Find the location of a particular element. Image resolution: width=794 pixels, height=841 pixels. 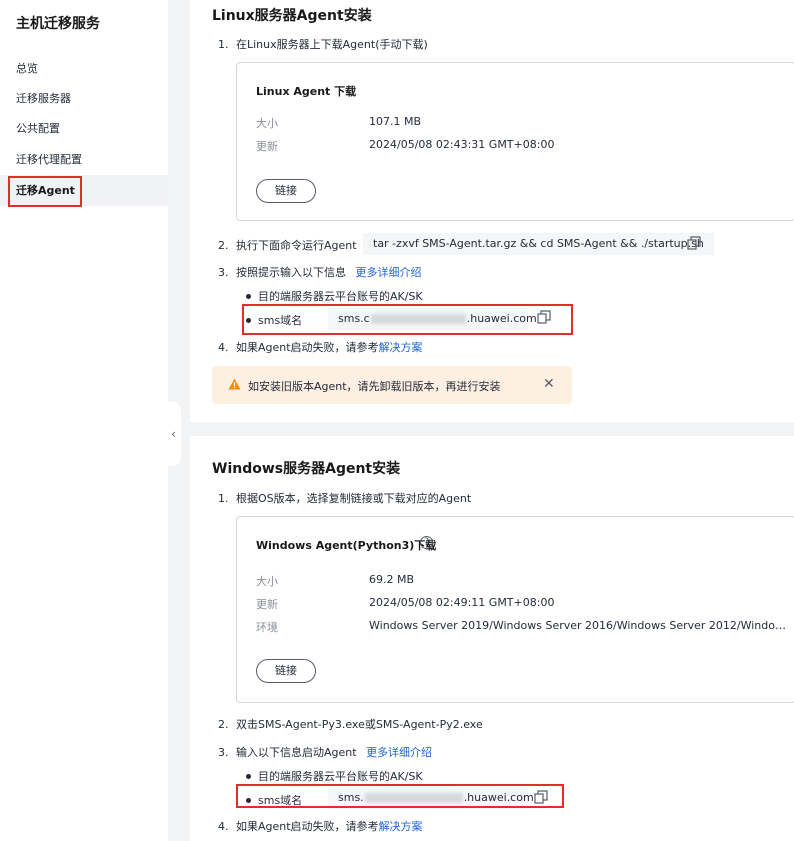

windows-bullet-aksk: 目的端服务器云平台账号的AK/SK is located at coordinates (334, 776).